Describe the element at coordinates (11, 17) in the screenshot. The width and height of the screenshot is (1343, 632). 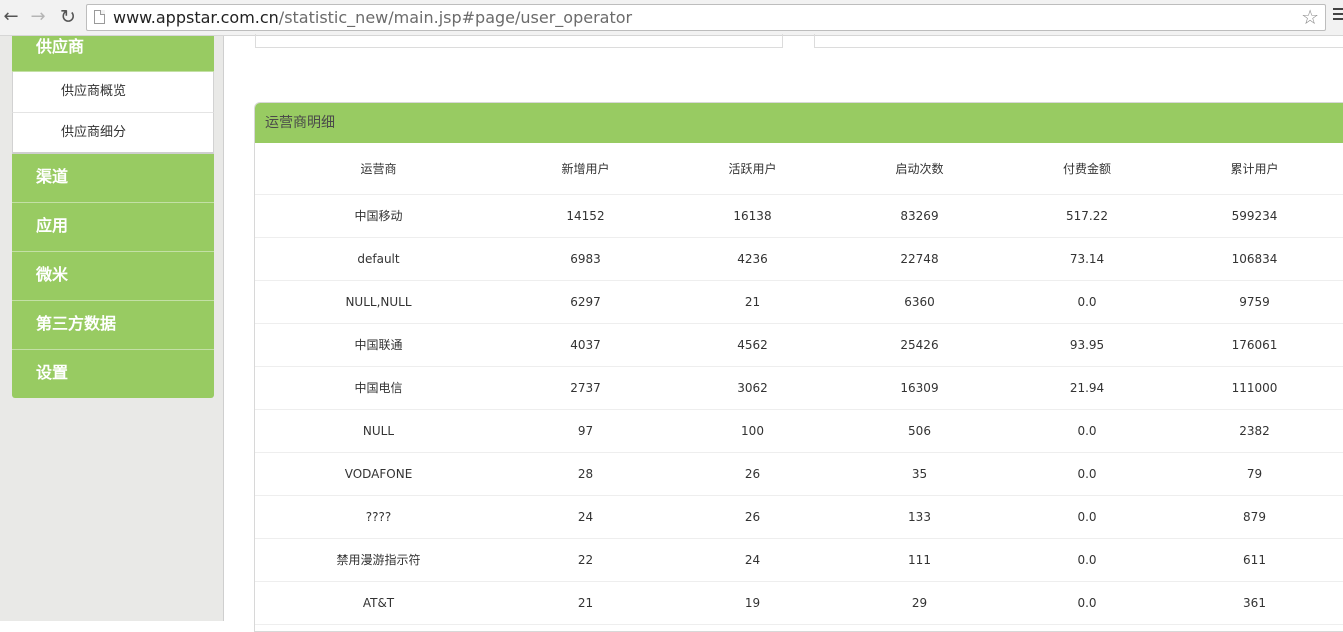
I see `back-arrow-icon: ←` at that location.